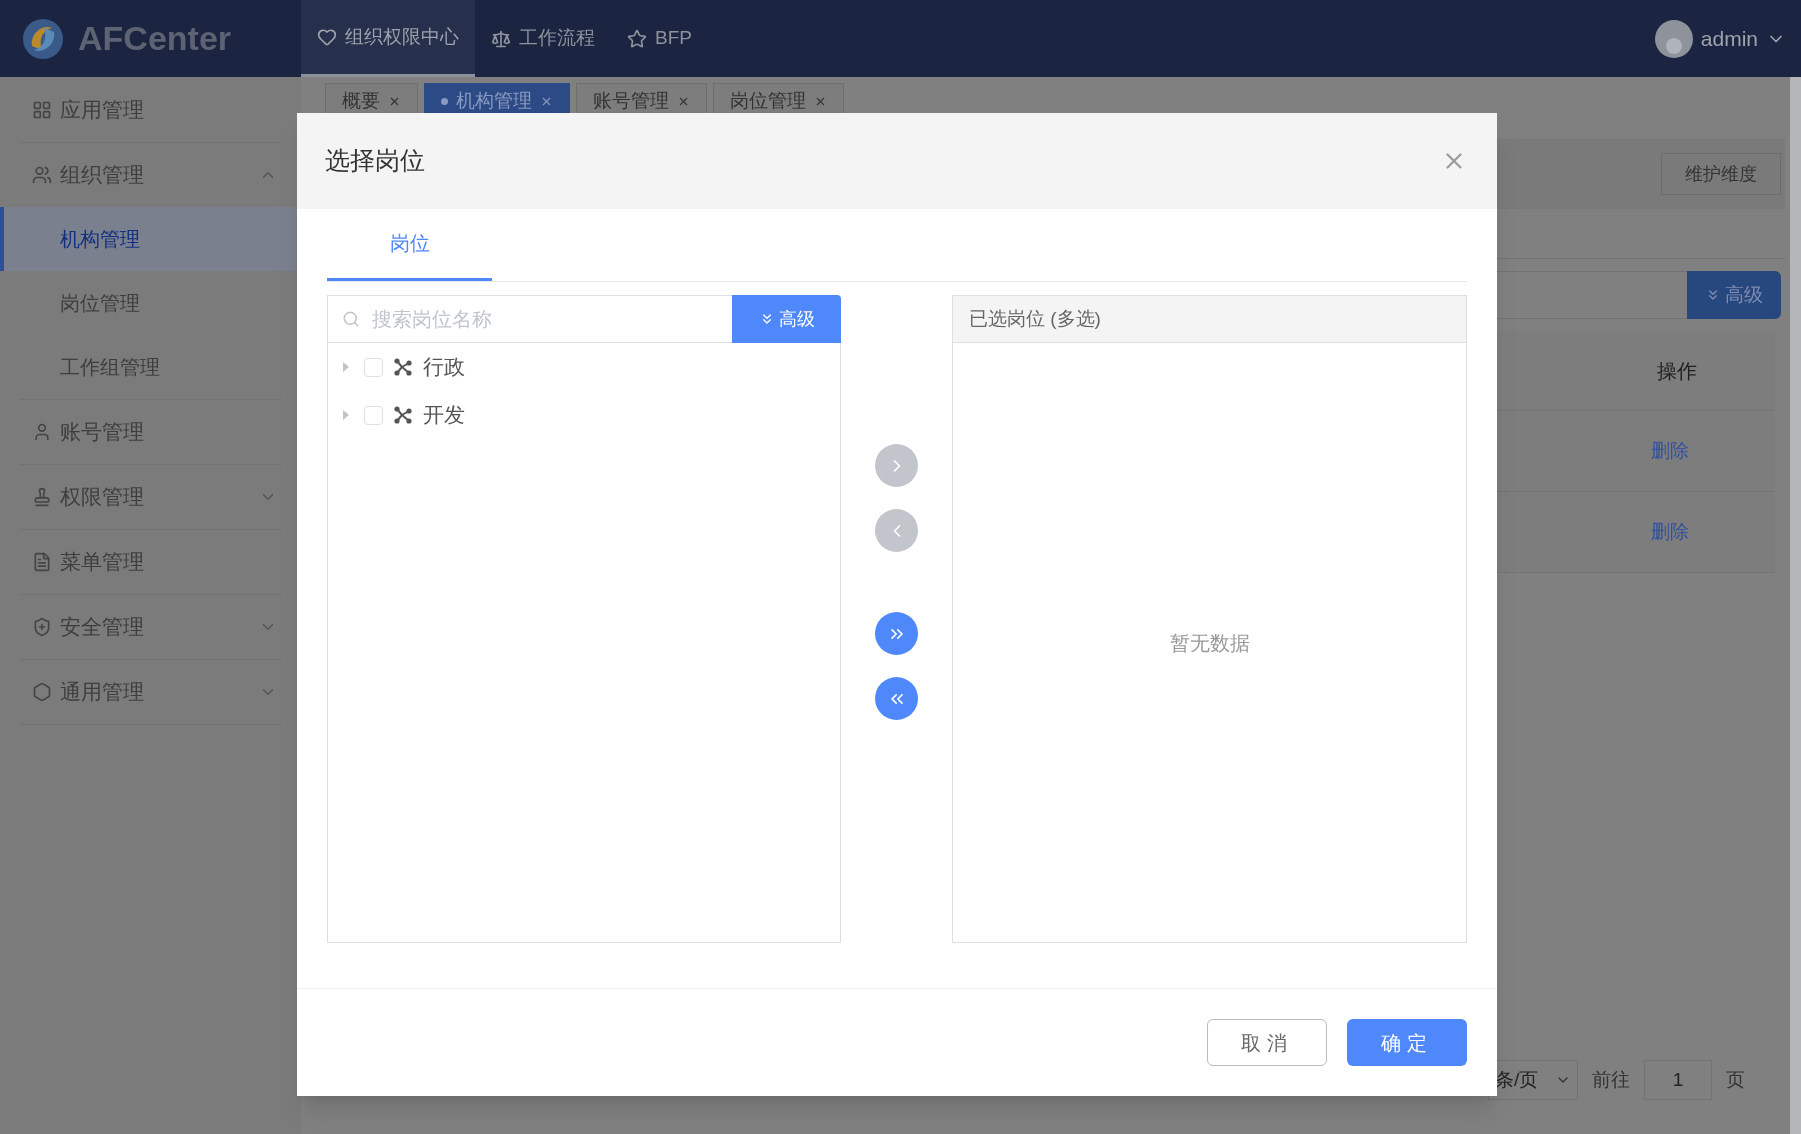 This screenshot has height=1134, width=1801. Describe the element at coordinates (501, 38) in the screenshot. I see `scale-icon` at that location.